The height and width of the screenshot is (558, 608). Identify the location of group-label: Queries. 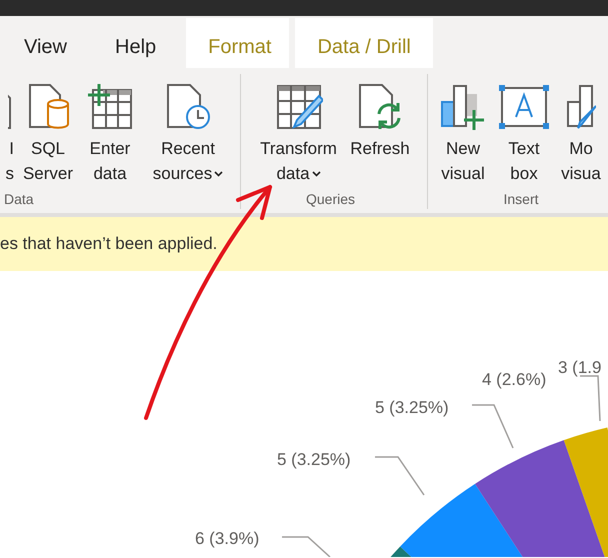
(330, 200).